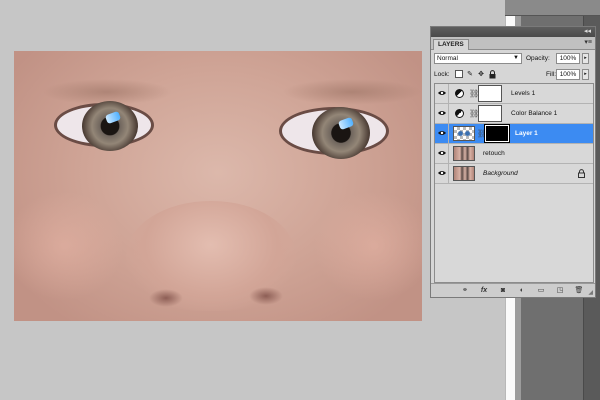 This screenshot has height=400, width=600. Describe the element at coordinates (465, 291) in the screenshot. I see `link-layers-icon: ⚭` at that location.